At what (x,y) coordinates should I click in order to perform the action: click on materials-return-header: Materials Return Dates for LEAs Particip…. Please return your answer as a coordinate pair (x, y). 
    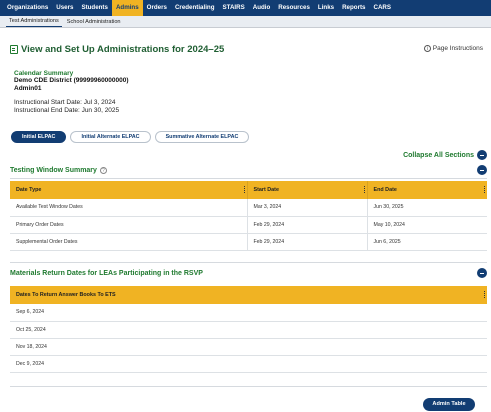
    Looking at the image, I should click on (248, 273).